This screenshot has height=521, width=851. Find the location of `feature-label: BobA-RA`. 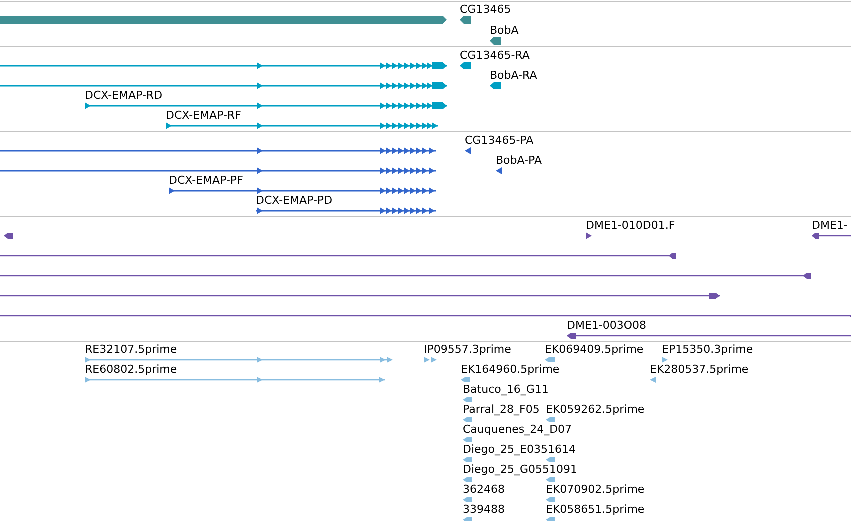

feature-label: BobA-RA is located at coordinates (514, 75).